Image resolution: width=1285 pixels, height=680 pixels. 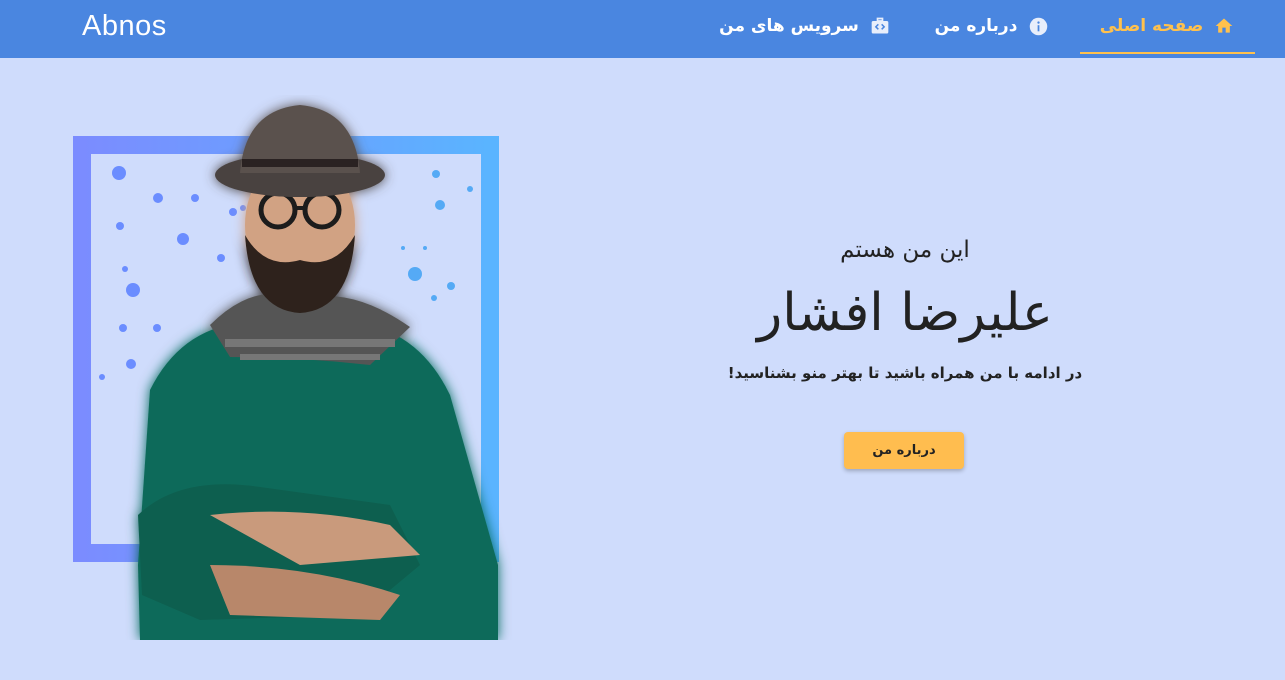 I want to click on hero-subtitle: این من هستم, so click(x=905, y=250).